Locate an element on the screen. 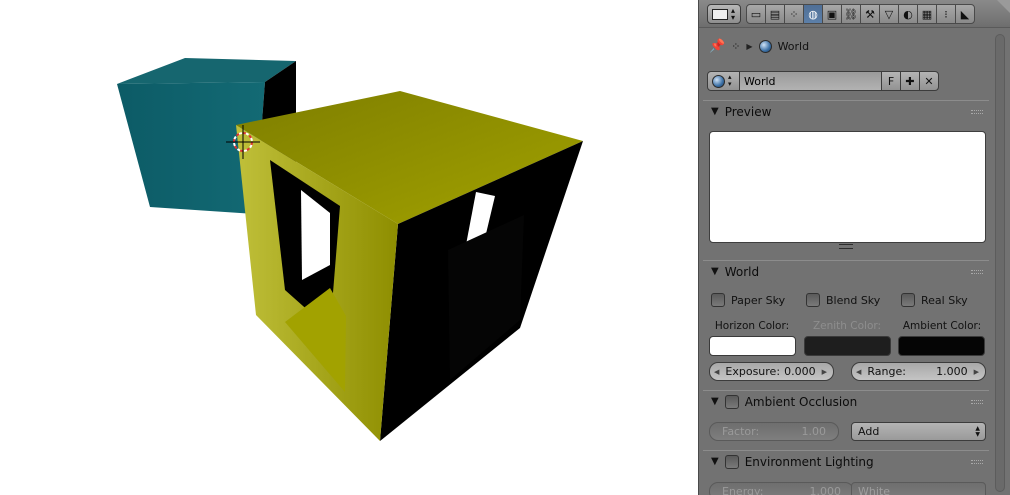 The width and height of the screenshot is (1010, 495). exposure-field: ◀ Exposure: 0.000 ▶ is located at coordinates (771, 371).